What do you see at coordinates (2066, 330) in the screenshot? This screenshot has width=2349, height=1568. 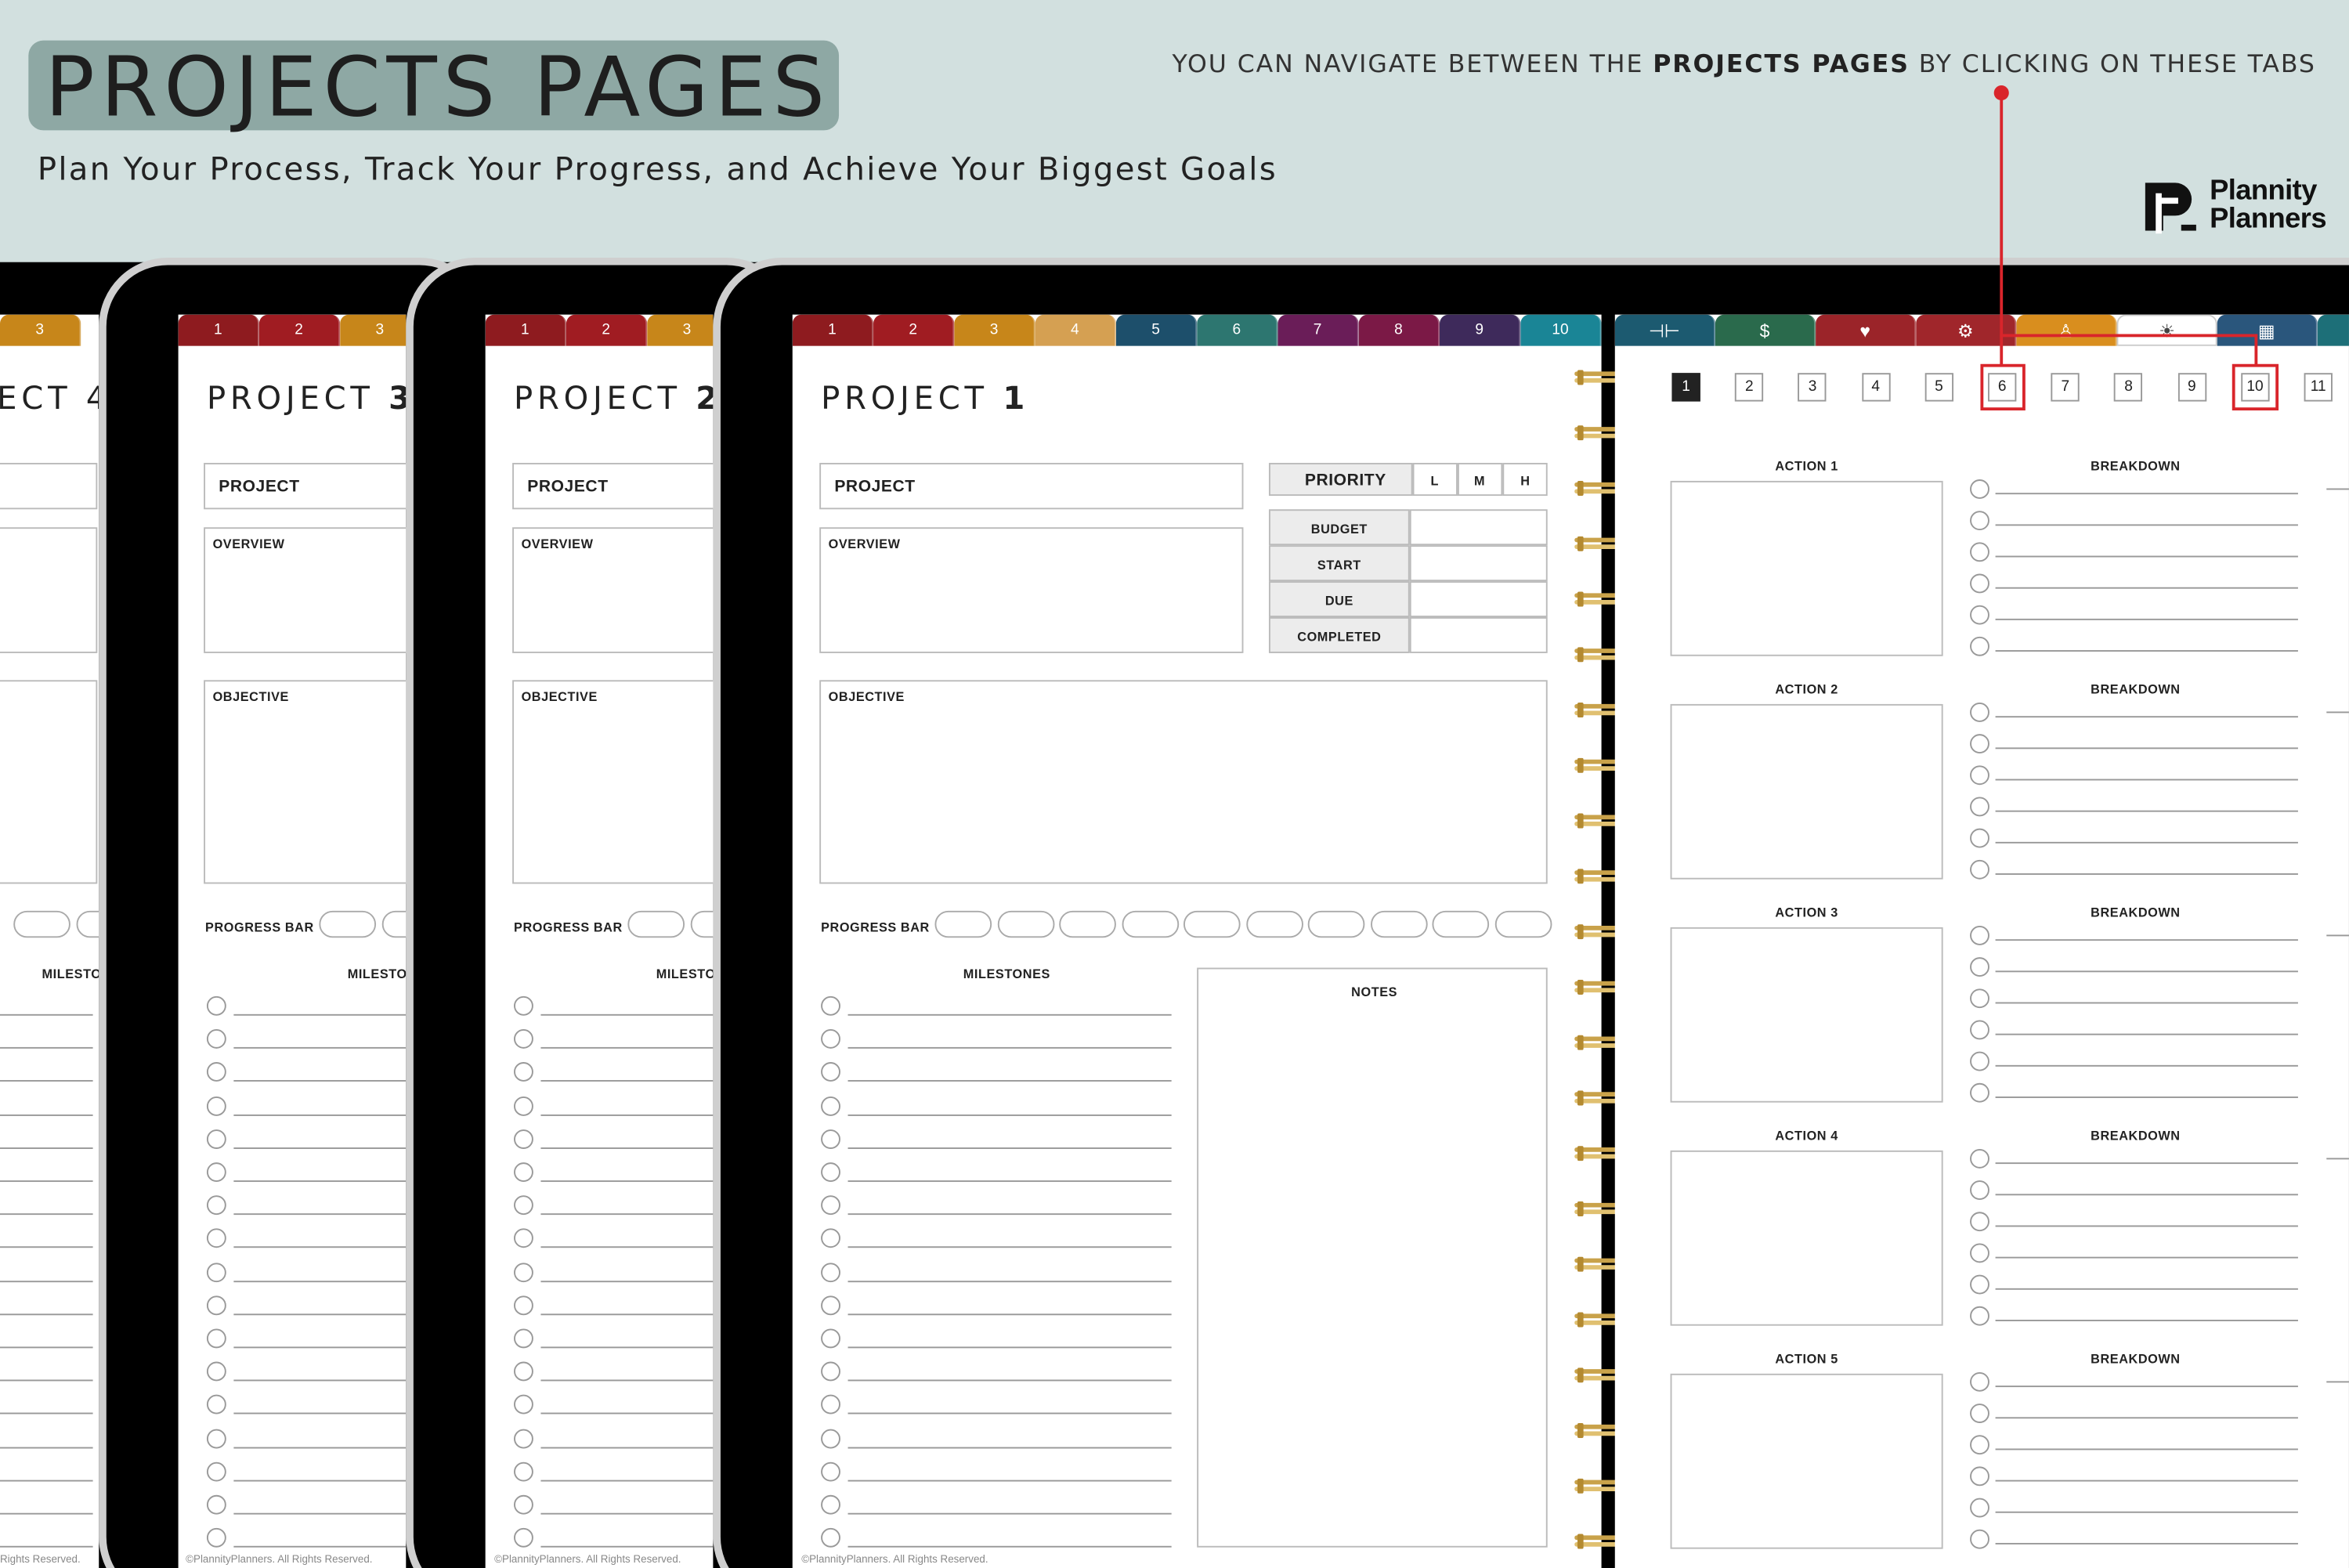 I see `tab-person: ♙` at bounding box center [2066, 330].